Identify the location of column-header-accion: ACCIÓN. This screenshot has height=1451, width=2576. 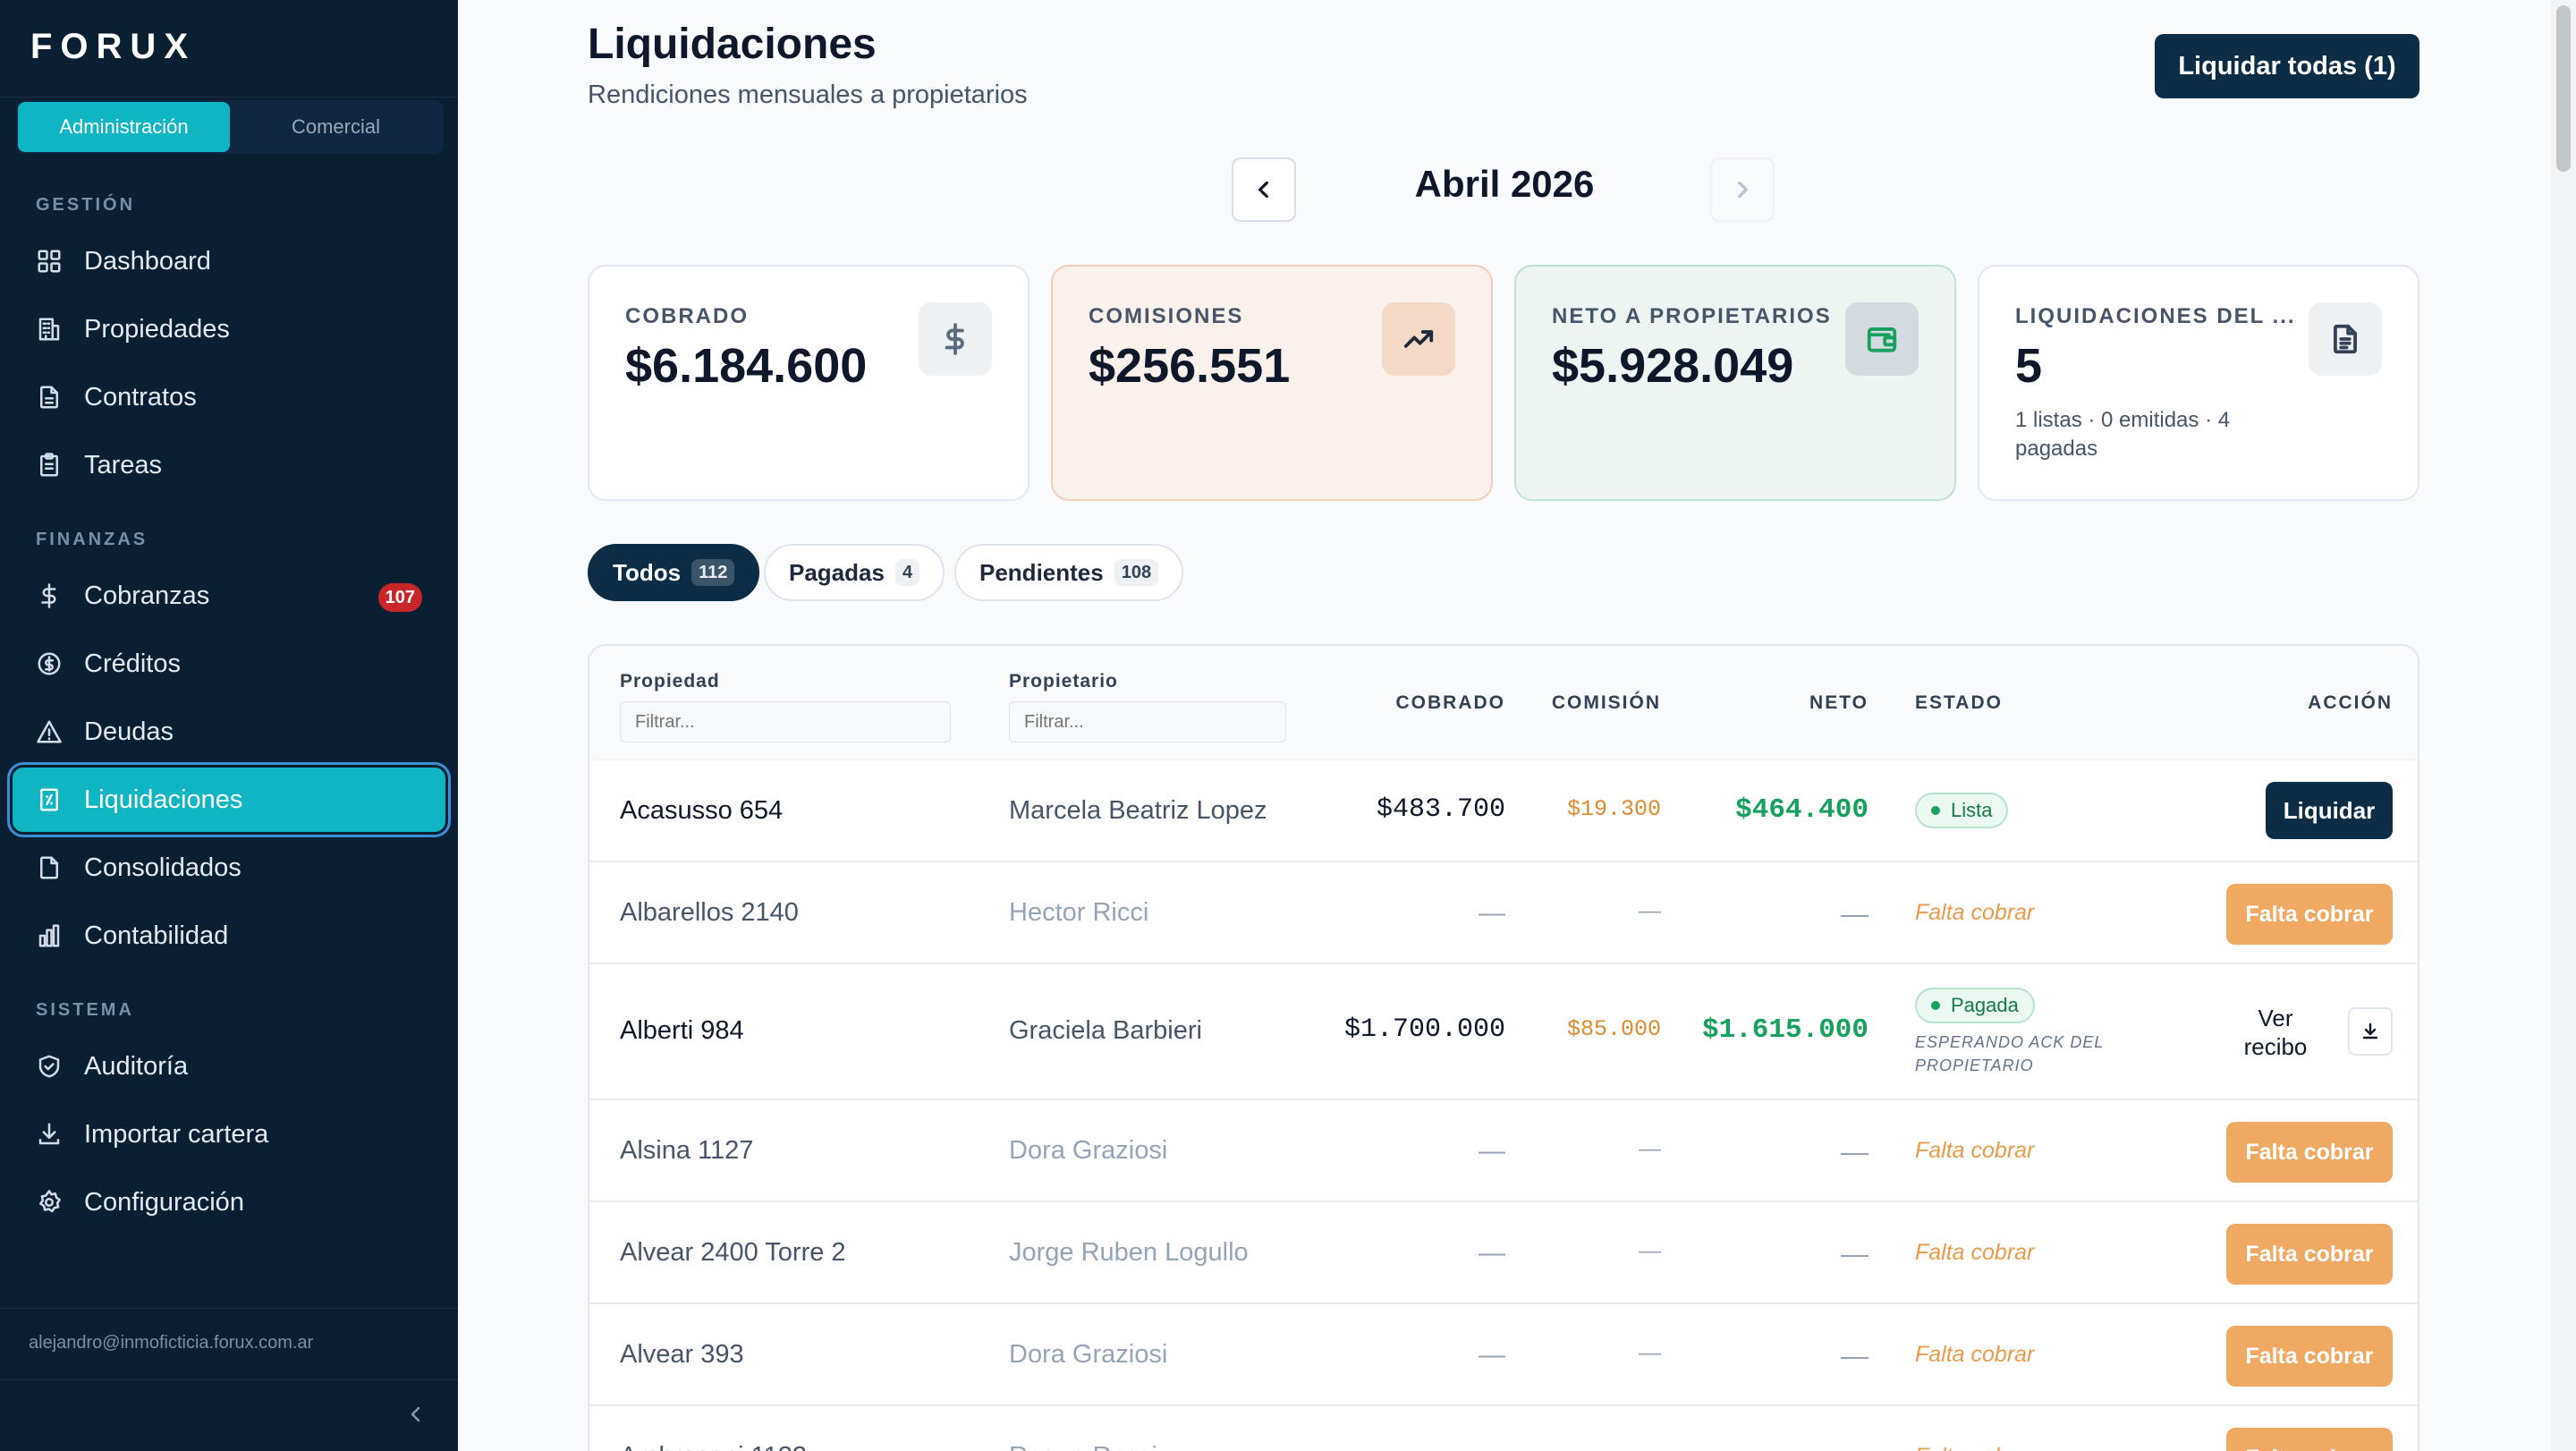
(2350, 703).